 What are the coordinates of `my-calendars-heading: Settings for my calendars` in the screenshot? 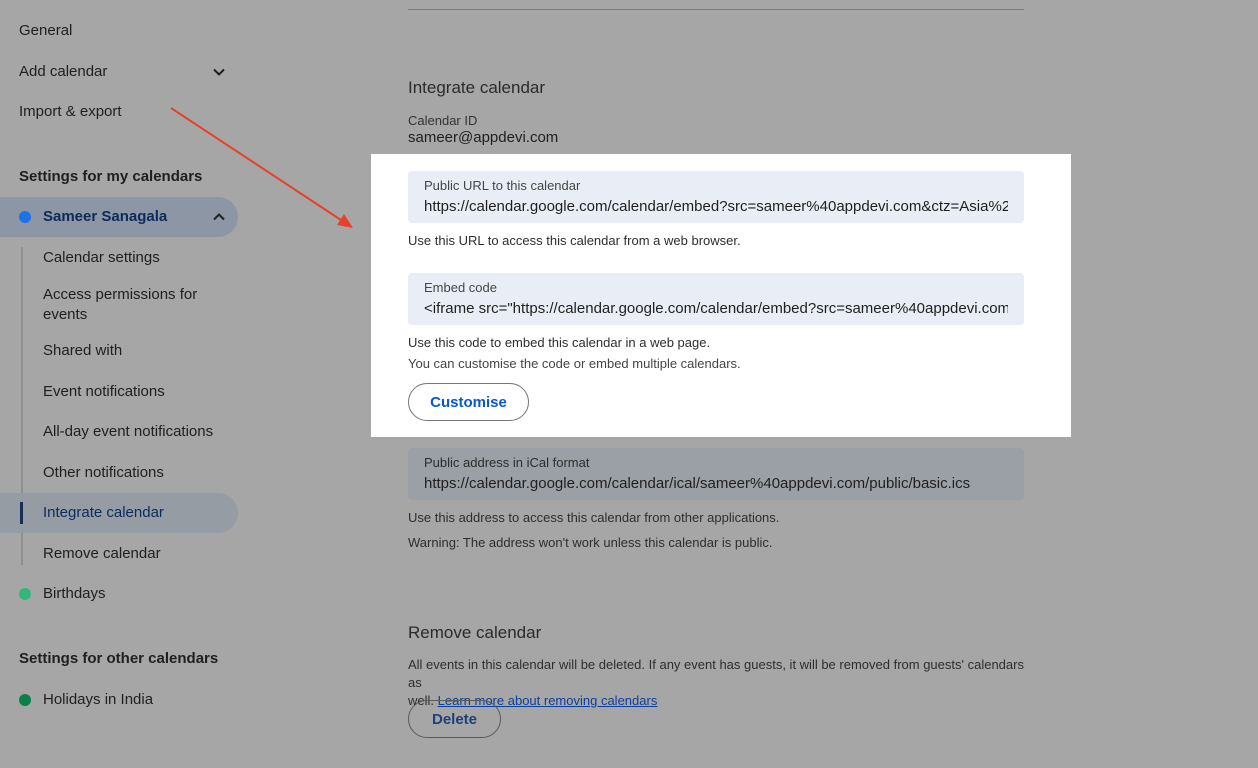 It's located at (111, 176).